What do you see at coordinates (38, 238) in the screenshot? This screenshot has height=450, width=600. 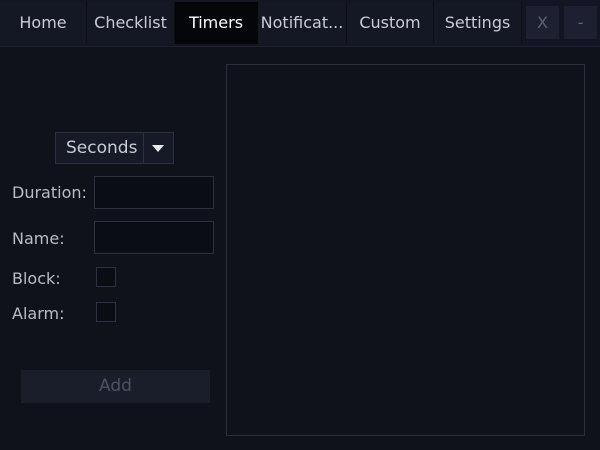 I see `name-label: Name:` at bounding box center [38, 238].